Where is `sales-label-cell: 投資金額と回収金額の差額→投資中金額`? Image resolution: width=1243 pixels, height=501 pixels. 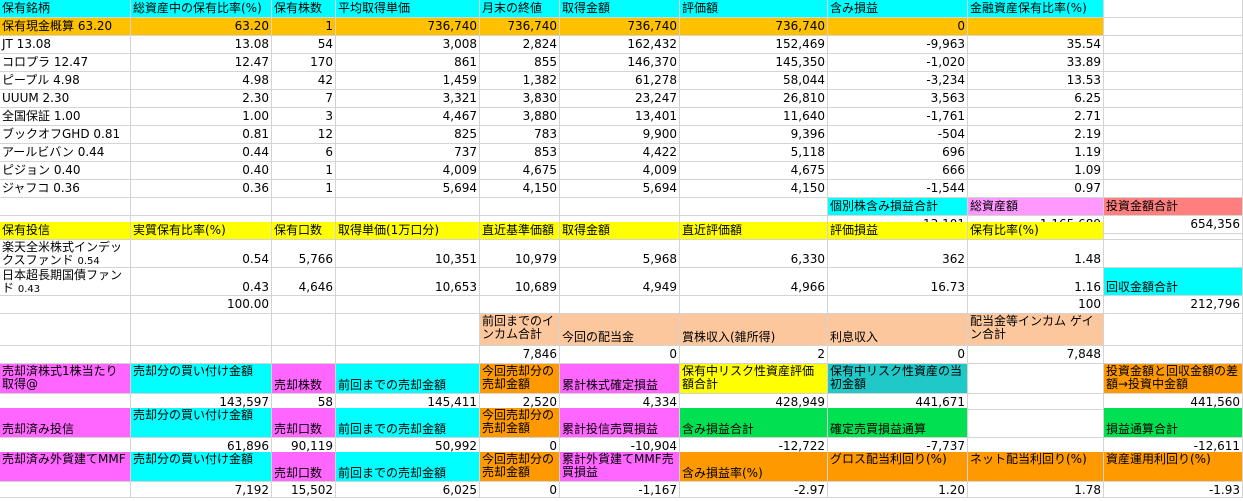
sales-label-cell: 投資金額と回収金額の差額→投資中金額 is located at coordinates (1173, 379).